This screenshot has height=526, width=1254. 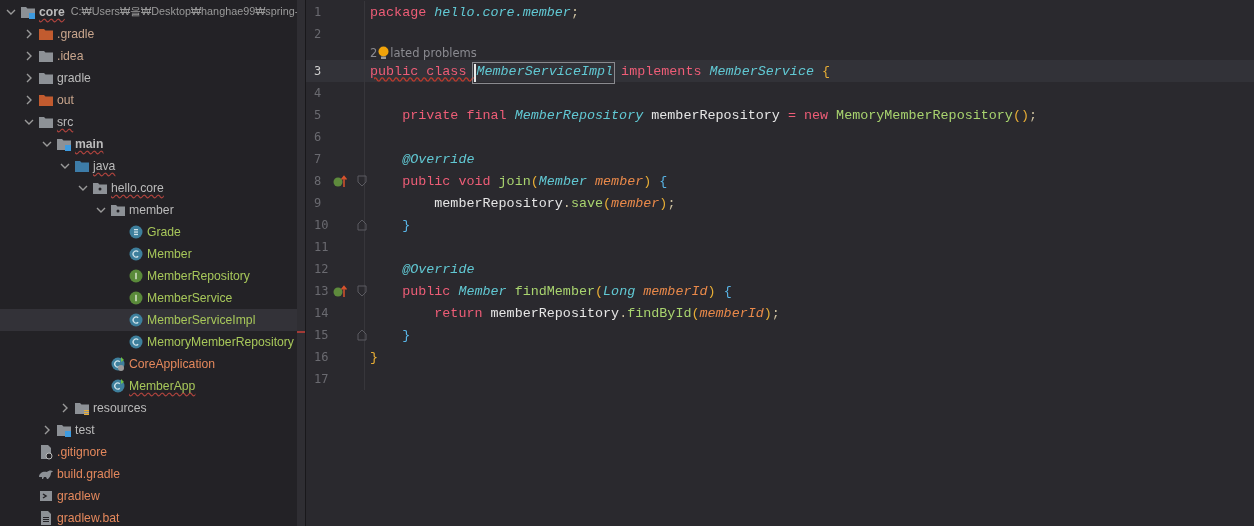 What do you see at coordinates (1020, 116) in the screenshot?
I see `code-token: ()` at bounding box center [1020, 116].